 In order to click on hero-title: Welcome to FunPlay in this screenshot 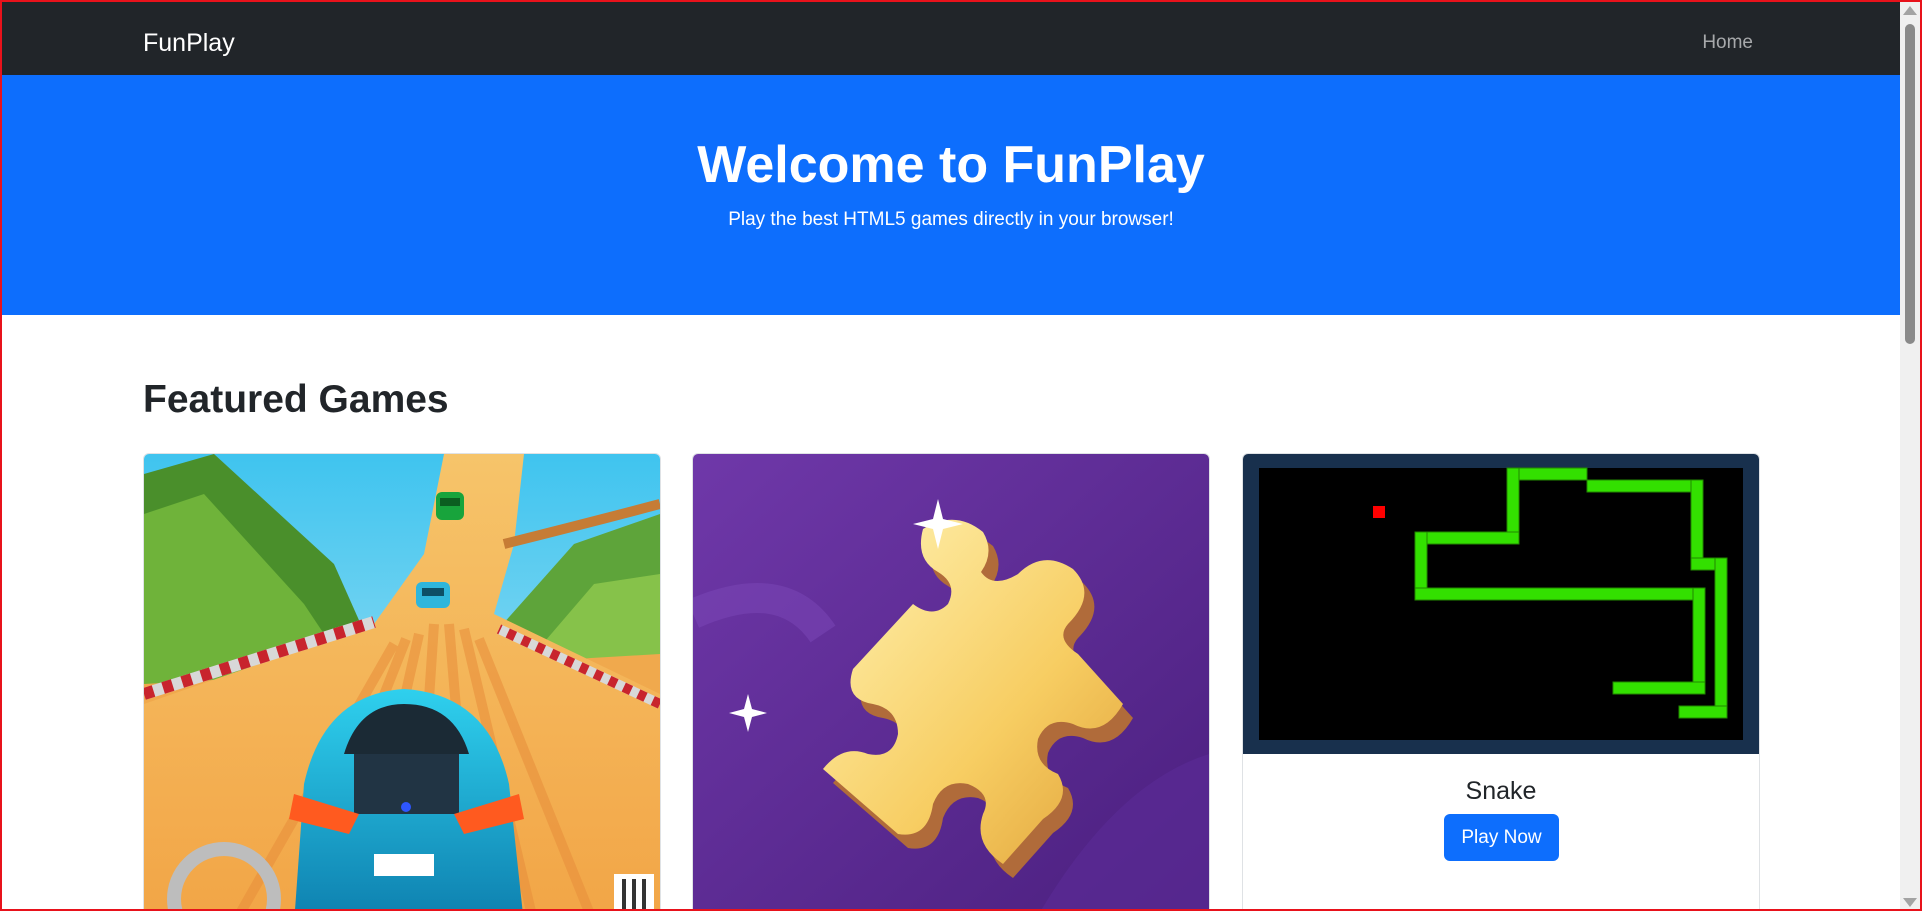, I will do `click(951, 165)`.